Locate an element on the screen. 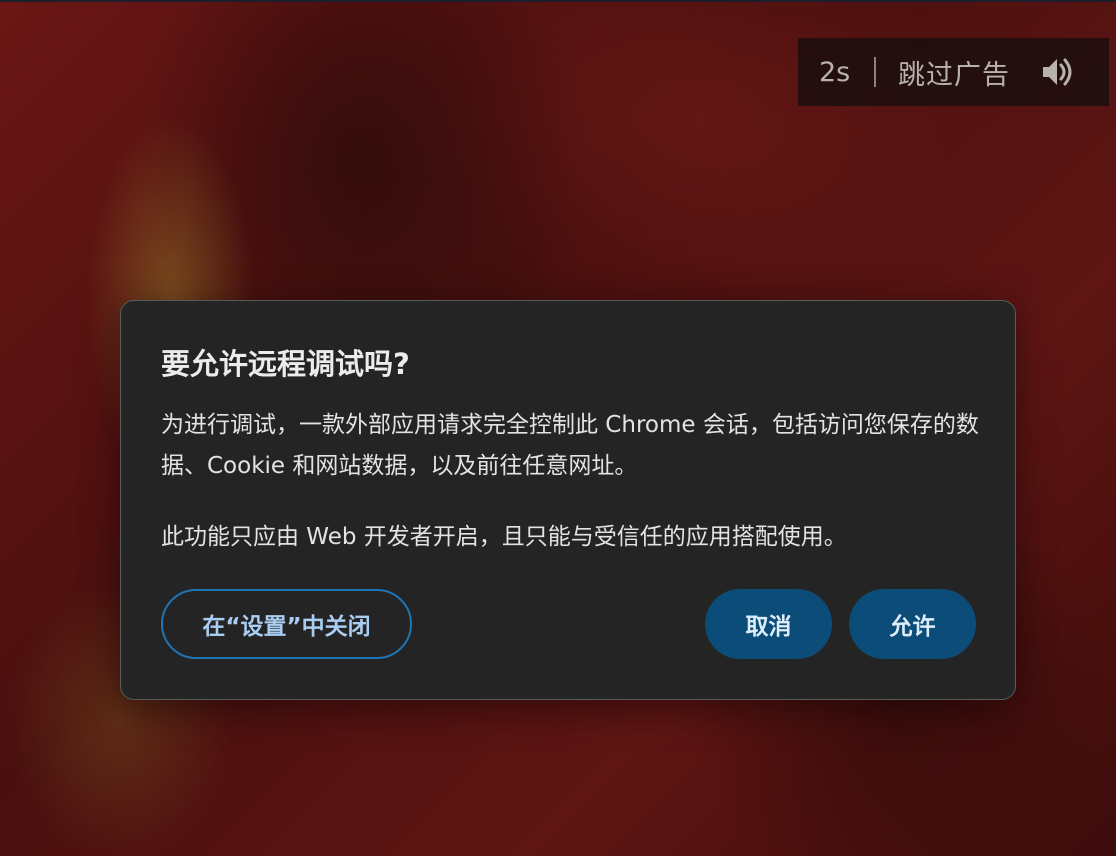 The height and width of the screenshot is (856, 1116). ad-overlay-bar: 2s 跳过广告 is located at coordinates (953, 72).